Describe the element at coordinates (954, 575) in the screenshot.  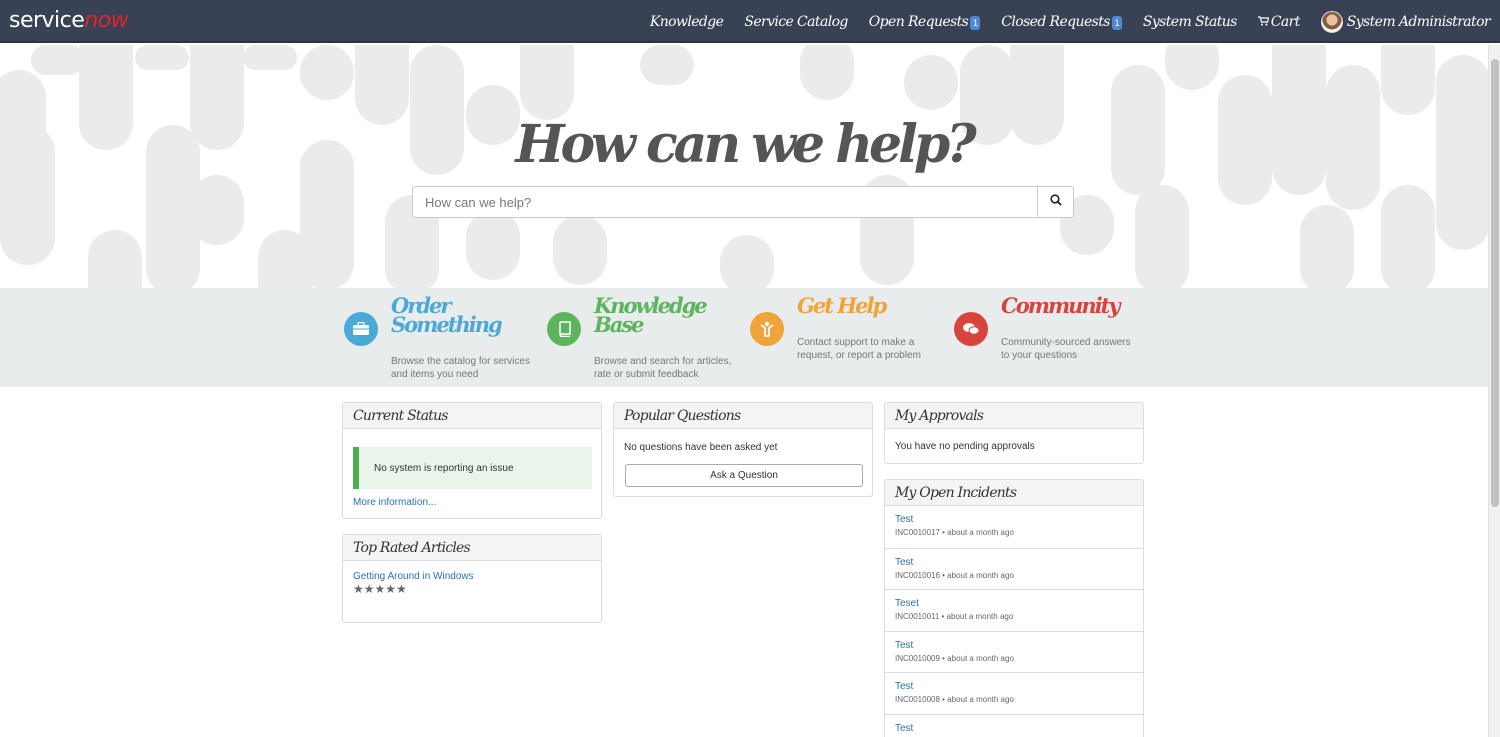
I see `incident-meta: INC0010016 • about a month ago` at that location.